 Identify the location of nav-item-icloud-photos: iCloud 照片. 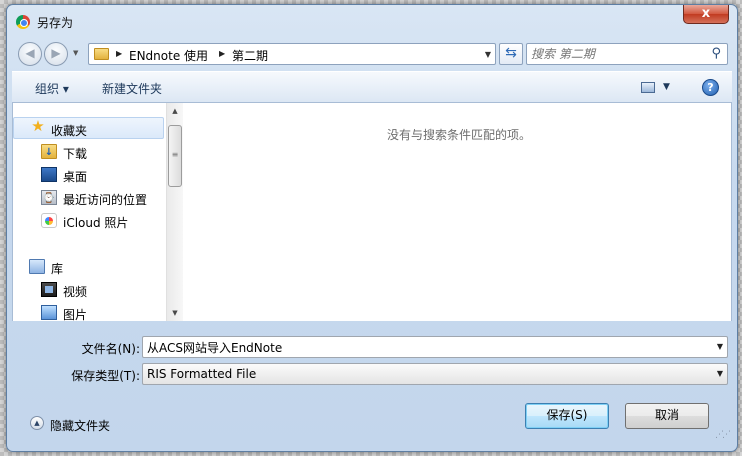
(88, 221).